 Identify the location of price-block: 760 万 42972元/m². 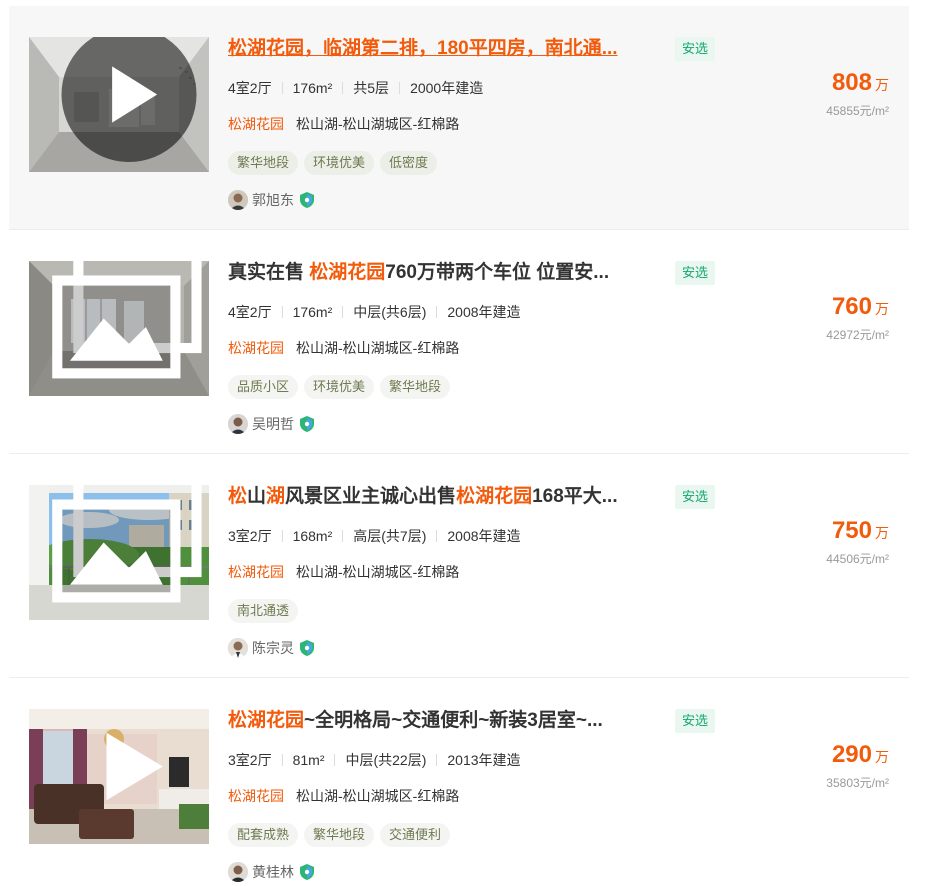
(857, 317).